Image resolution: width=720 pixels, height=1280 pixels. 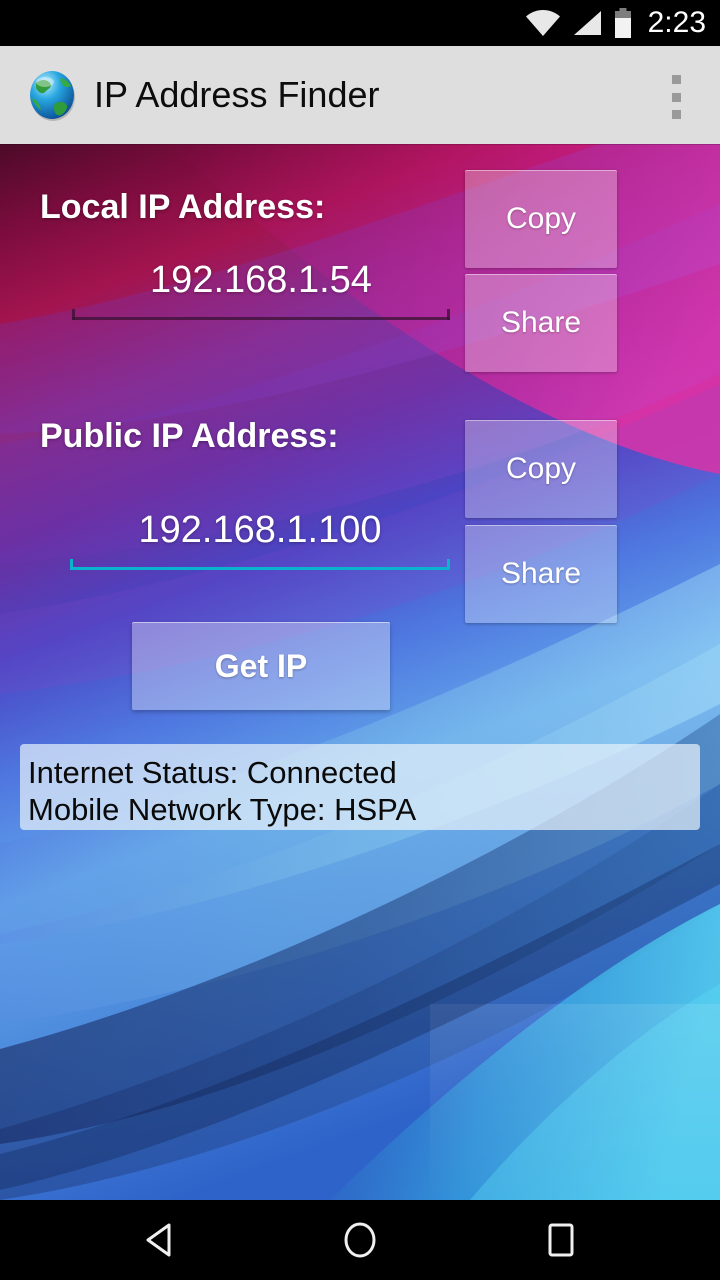 What do you see at coordinates (260, 530) in the screenshot?
I see `public-ip-value: 192.168.1.100` at bounding box center [260, 530].